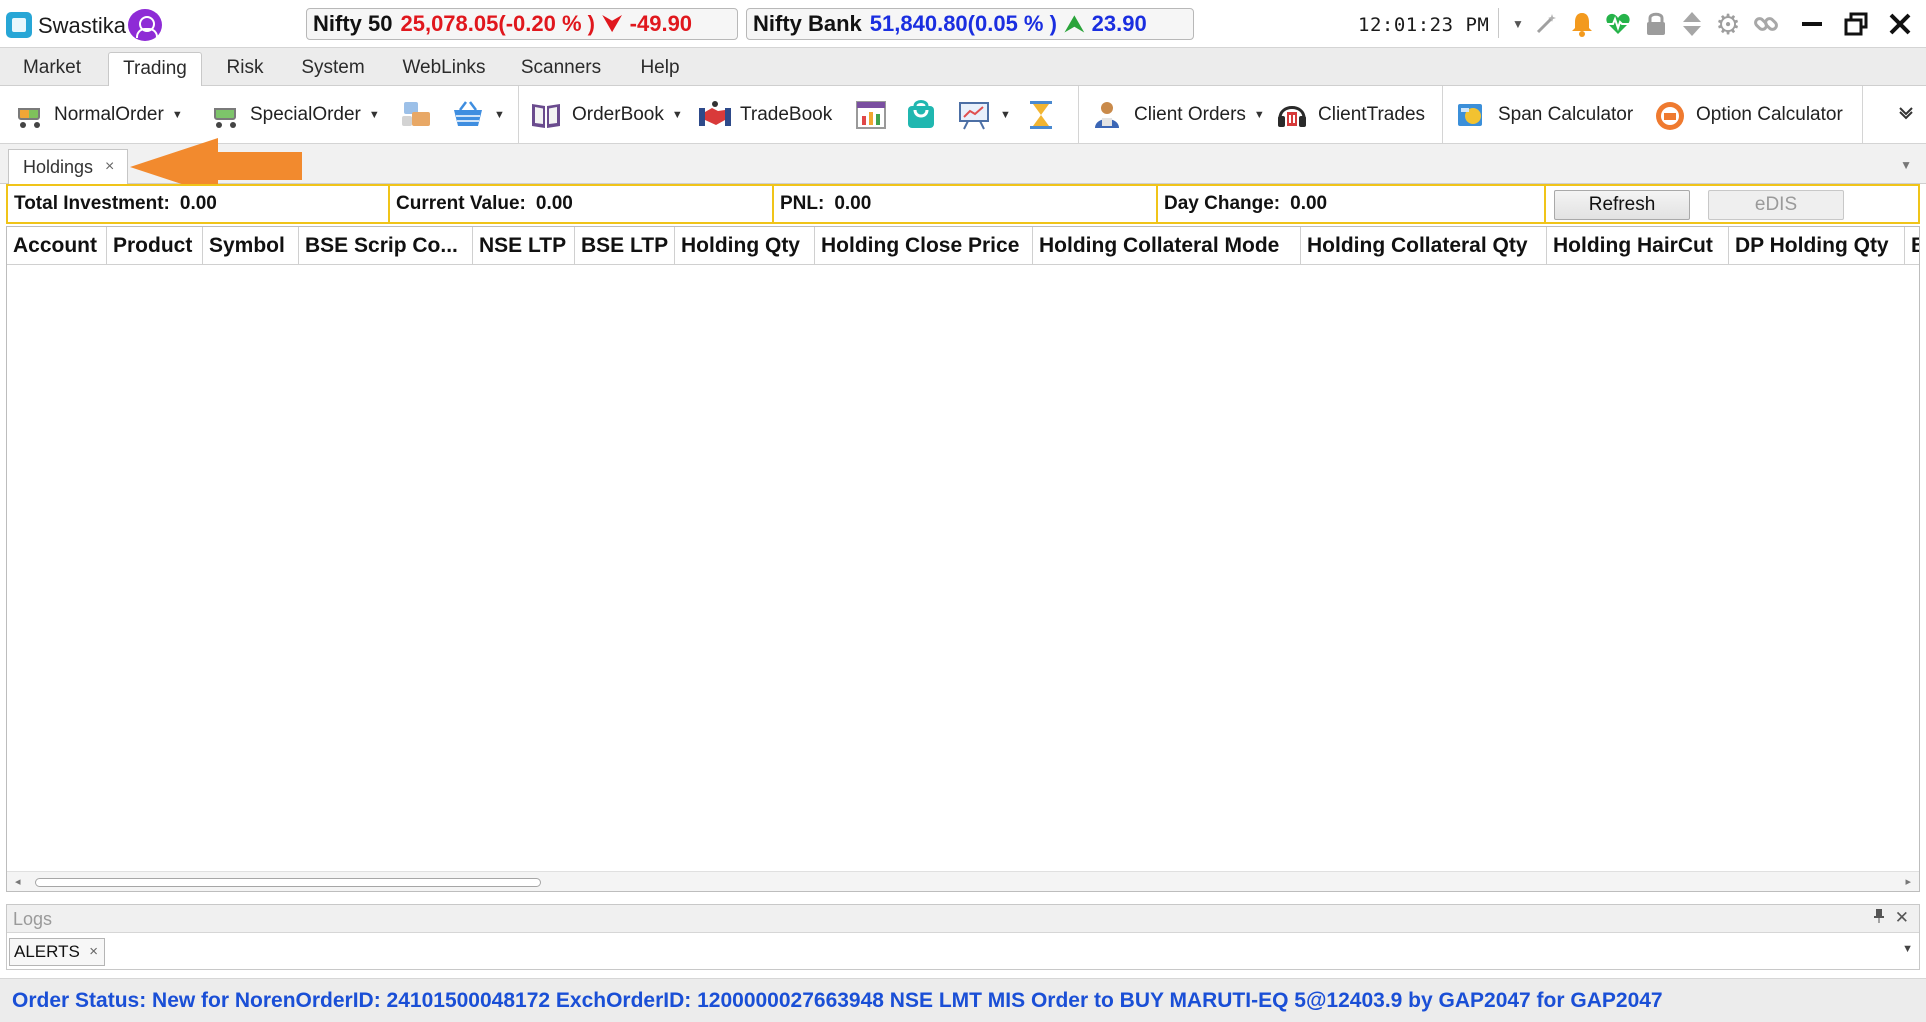 The width and height of the screenshot is (1926, 1022). I want to click on option-calculator-button: Option Calculator, so click(1748, 115).